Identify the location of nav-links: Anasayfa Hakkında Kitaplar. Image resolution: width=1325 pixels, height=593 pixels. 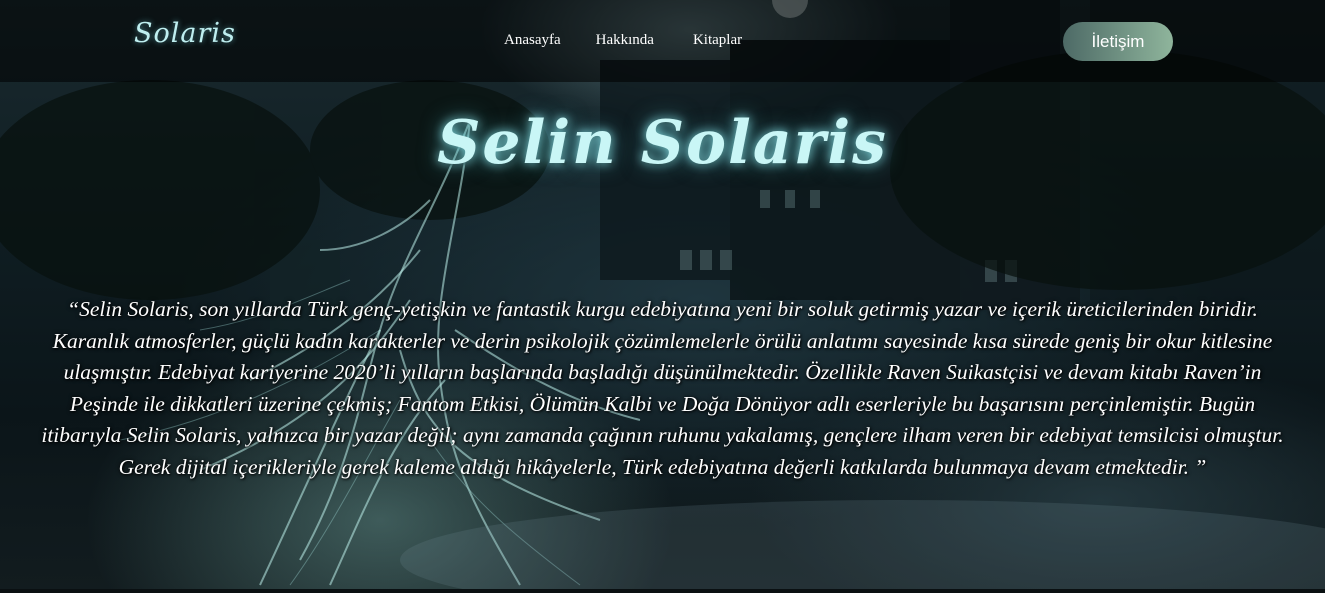
(623, 40).